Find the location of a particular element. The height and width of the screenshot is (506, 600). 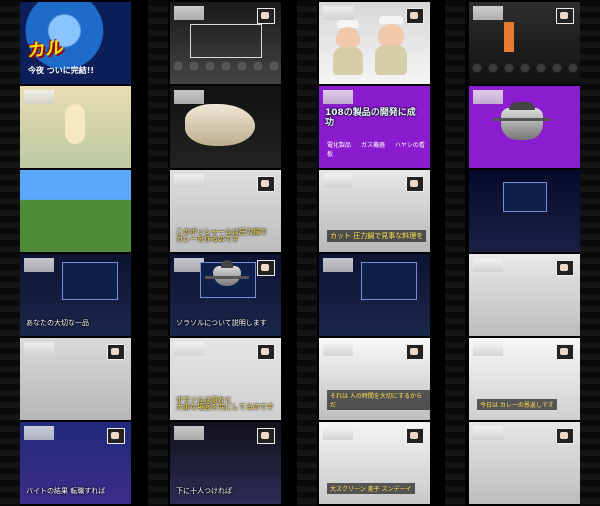

thumbnail-11: カット 圧力鍋で見事な料理を is located at coordinates (374, 211).